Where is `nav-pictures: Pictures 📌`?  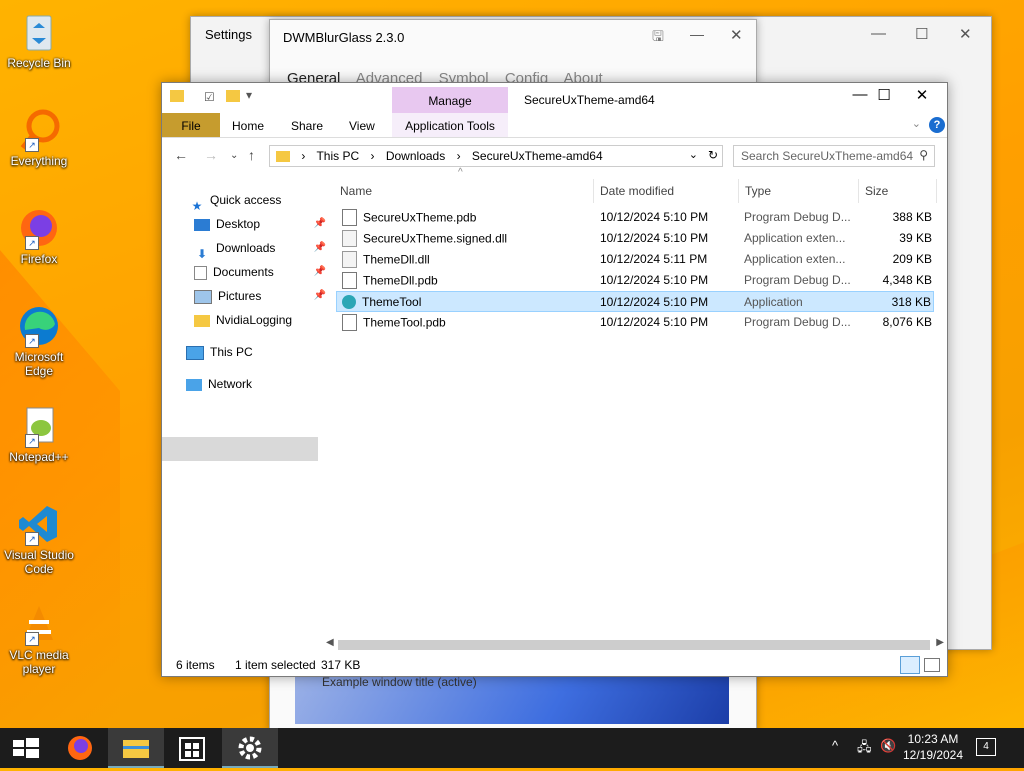 nav-pictures: Pictures 📌 is located at coordinates (262, 296).